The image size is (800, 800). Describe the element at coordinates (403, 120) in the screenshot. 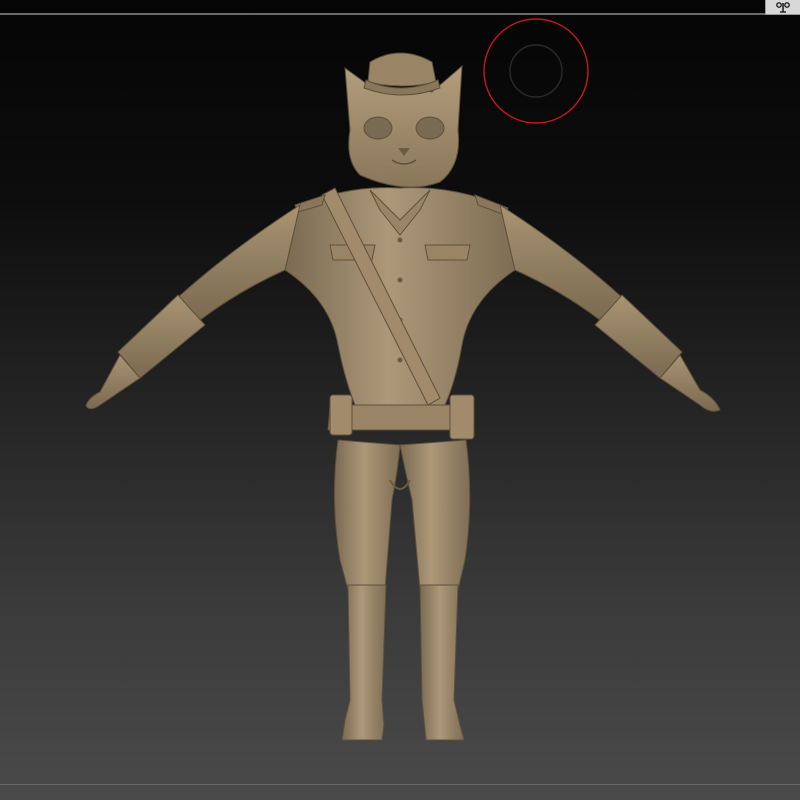

I see `cat-head` at that location.